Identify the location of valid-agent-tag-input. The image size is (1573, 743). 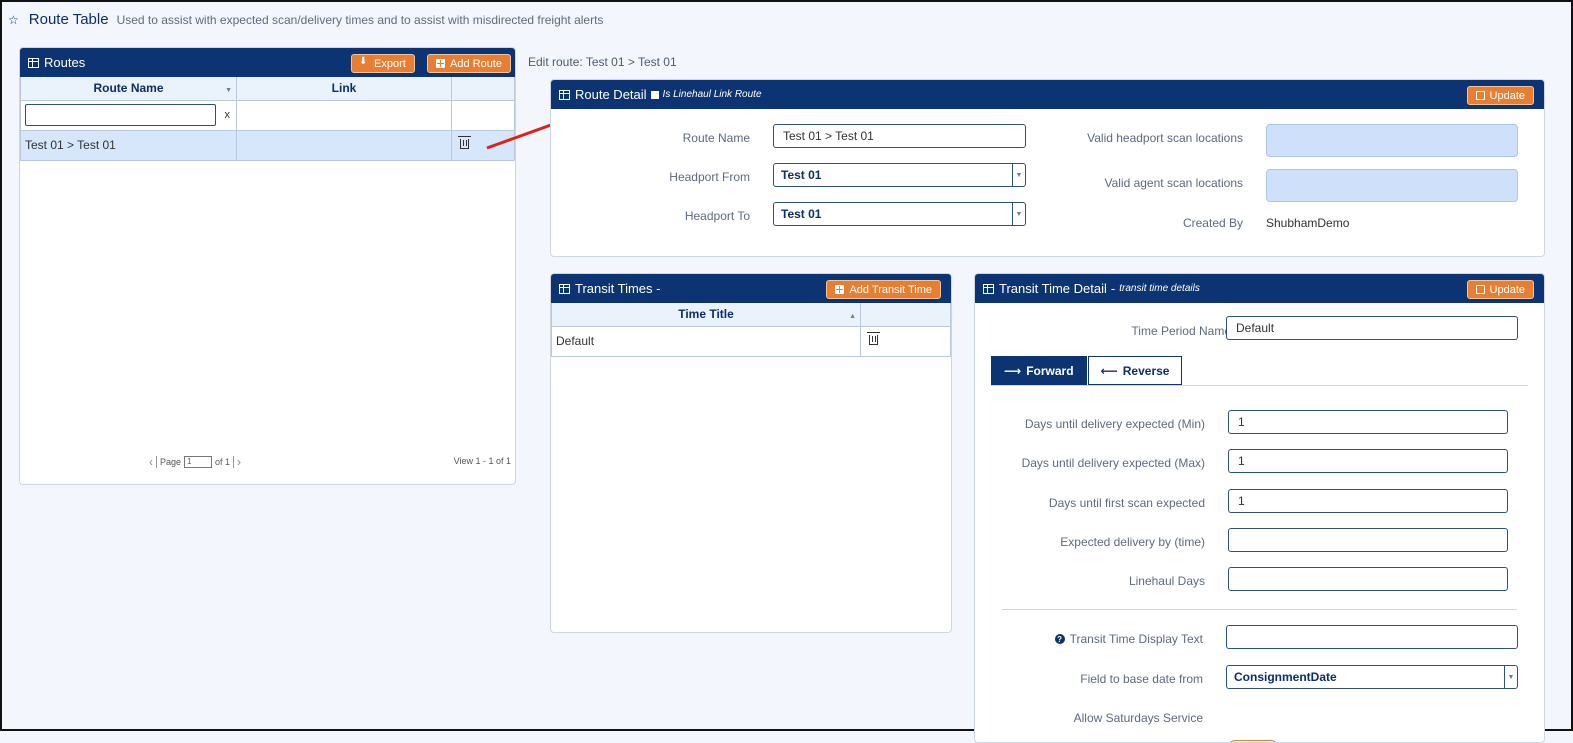
(1392, 185).